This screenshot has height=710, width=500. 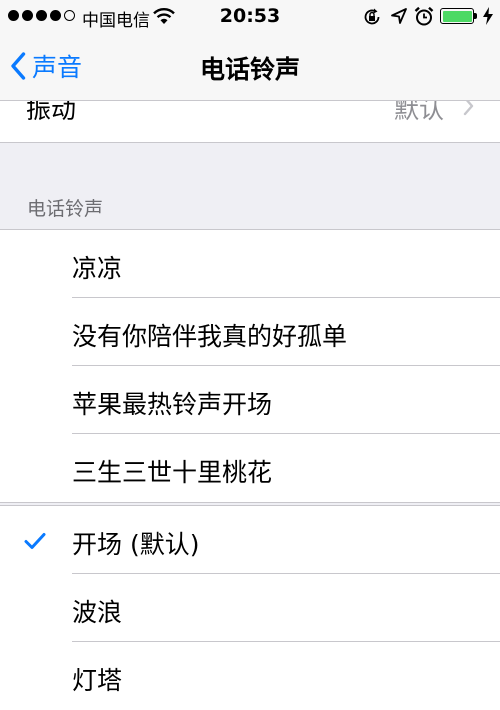 What do you see at coordinates (97, 268) in the screenshot?
I see `ringtone-label: 凉凉` at bounding box center [97, 268].